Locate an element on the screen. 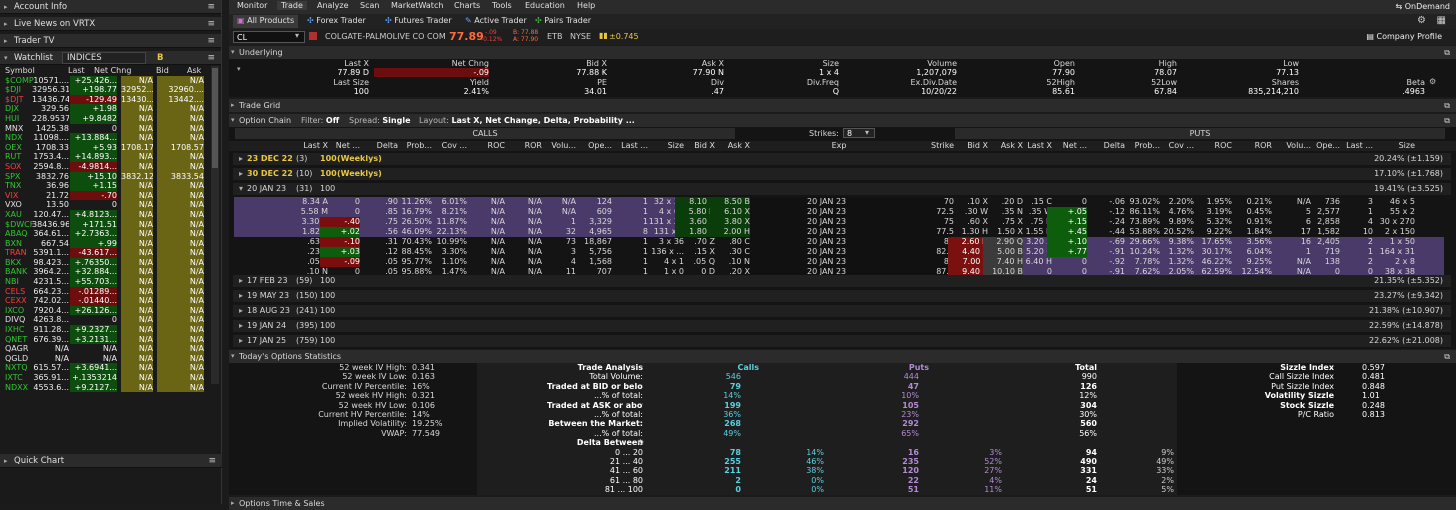 The height and width of the screenshot is (510, 1456). watchlist-row: VIX 21.72 -.70 N/A N/A is located at coordinates (106, 195).